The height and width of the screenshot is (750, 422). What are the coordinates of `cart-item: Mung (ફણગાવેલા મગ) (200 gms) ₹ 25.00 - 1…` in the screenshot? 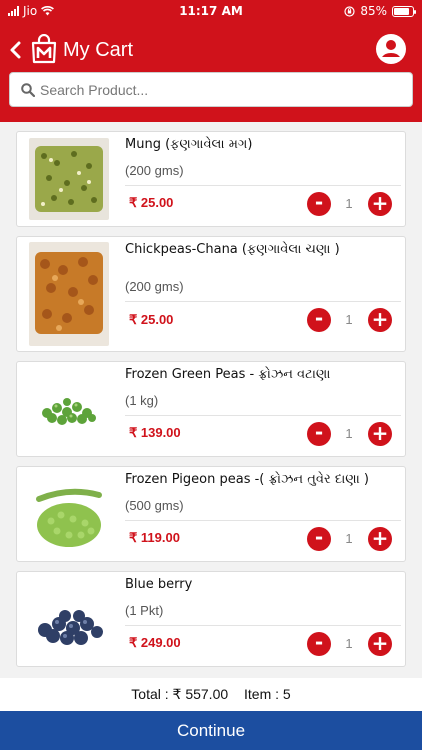 It's located at (211, 179).